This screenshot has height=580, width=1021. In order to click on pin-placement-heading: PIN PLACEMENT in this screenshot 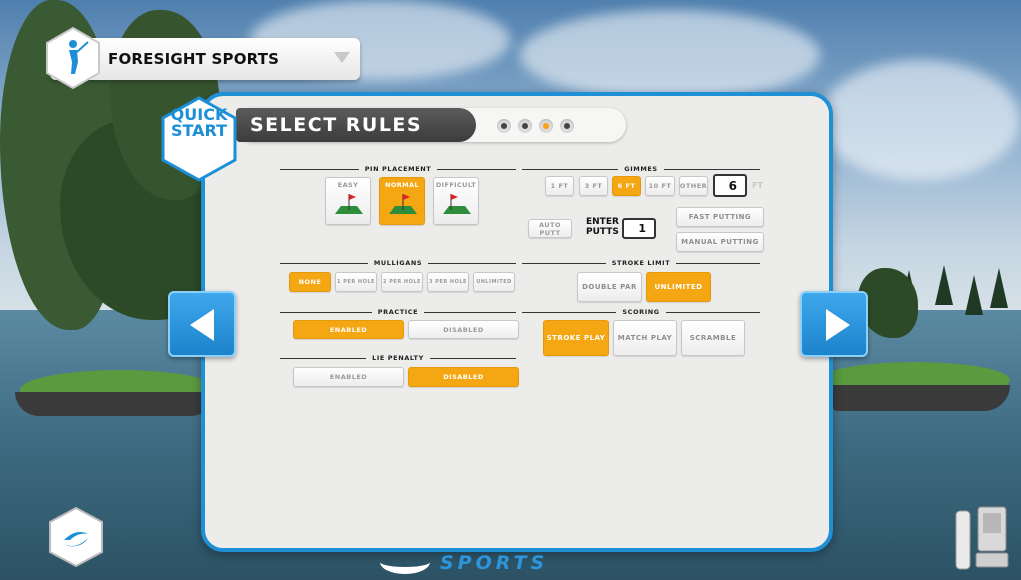, I will do `click(398, 169)`.